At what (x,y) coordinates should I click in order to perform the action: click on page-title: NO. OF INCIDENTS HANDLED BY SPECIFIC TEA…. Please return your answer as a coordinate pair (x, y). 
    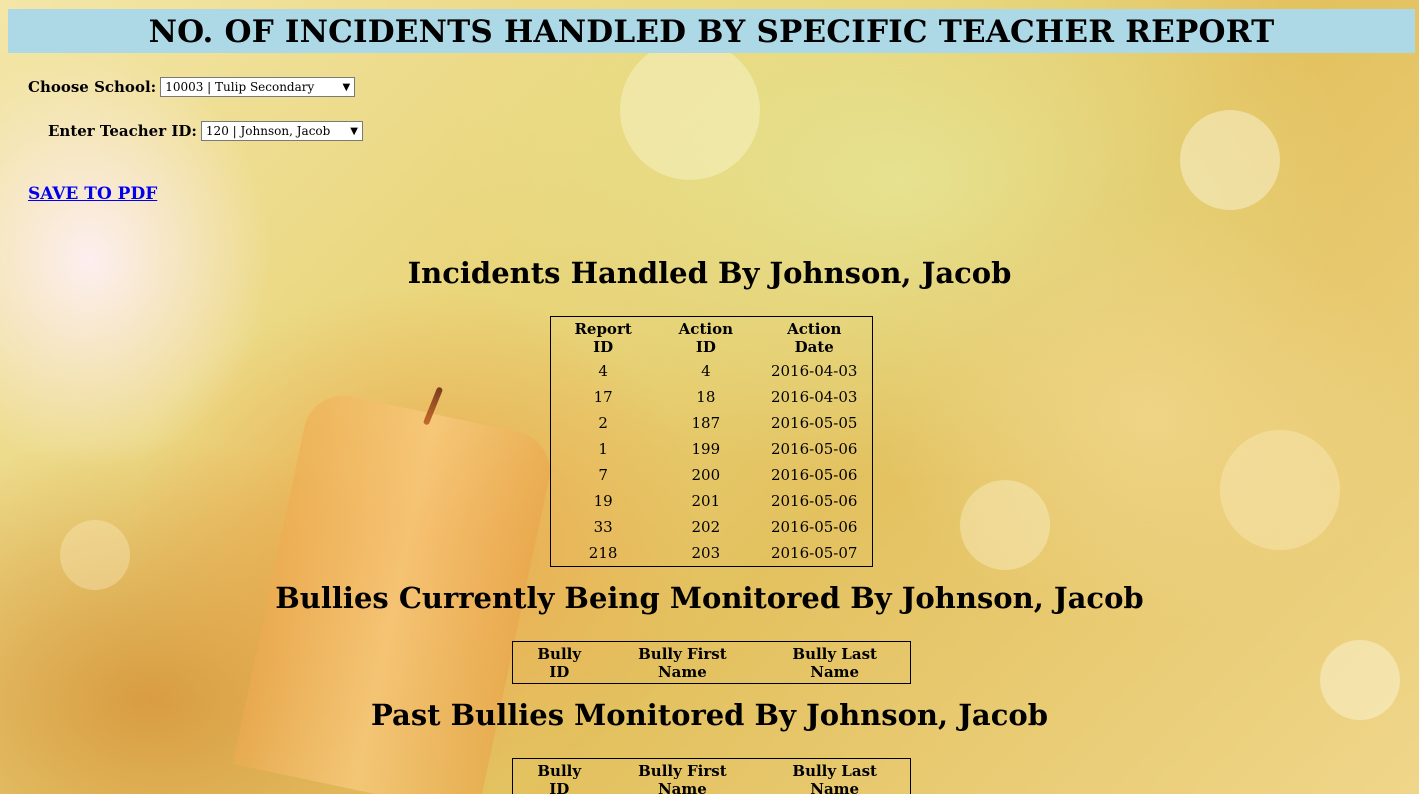
    Looking at the image, I should click on (711, 31).